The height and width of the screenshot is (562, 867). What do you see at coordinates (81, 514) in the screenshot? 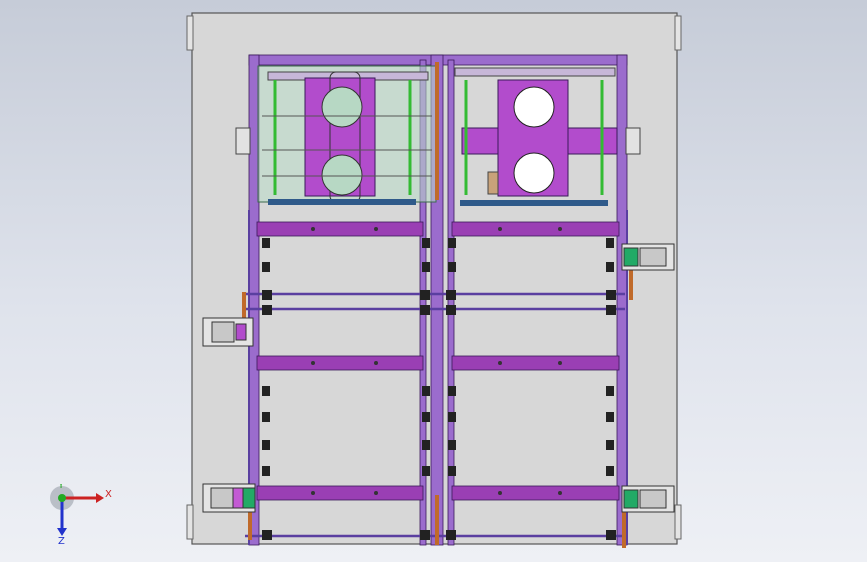
I see `axis-triad: X Y Z` at bounding box center [81, 514].